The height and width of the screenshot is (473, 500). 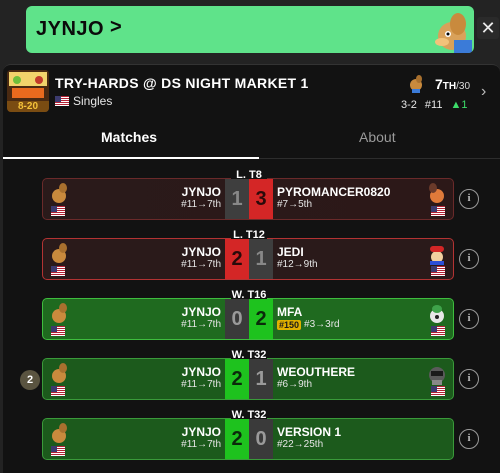 What do you see at coordinates (290, 312) in the screenshot?
I see `player-name: MFA` at bounding box center [290, 312].